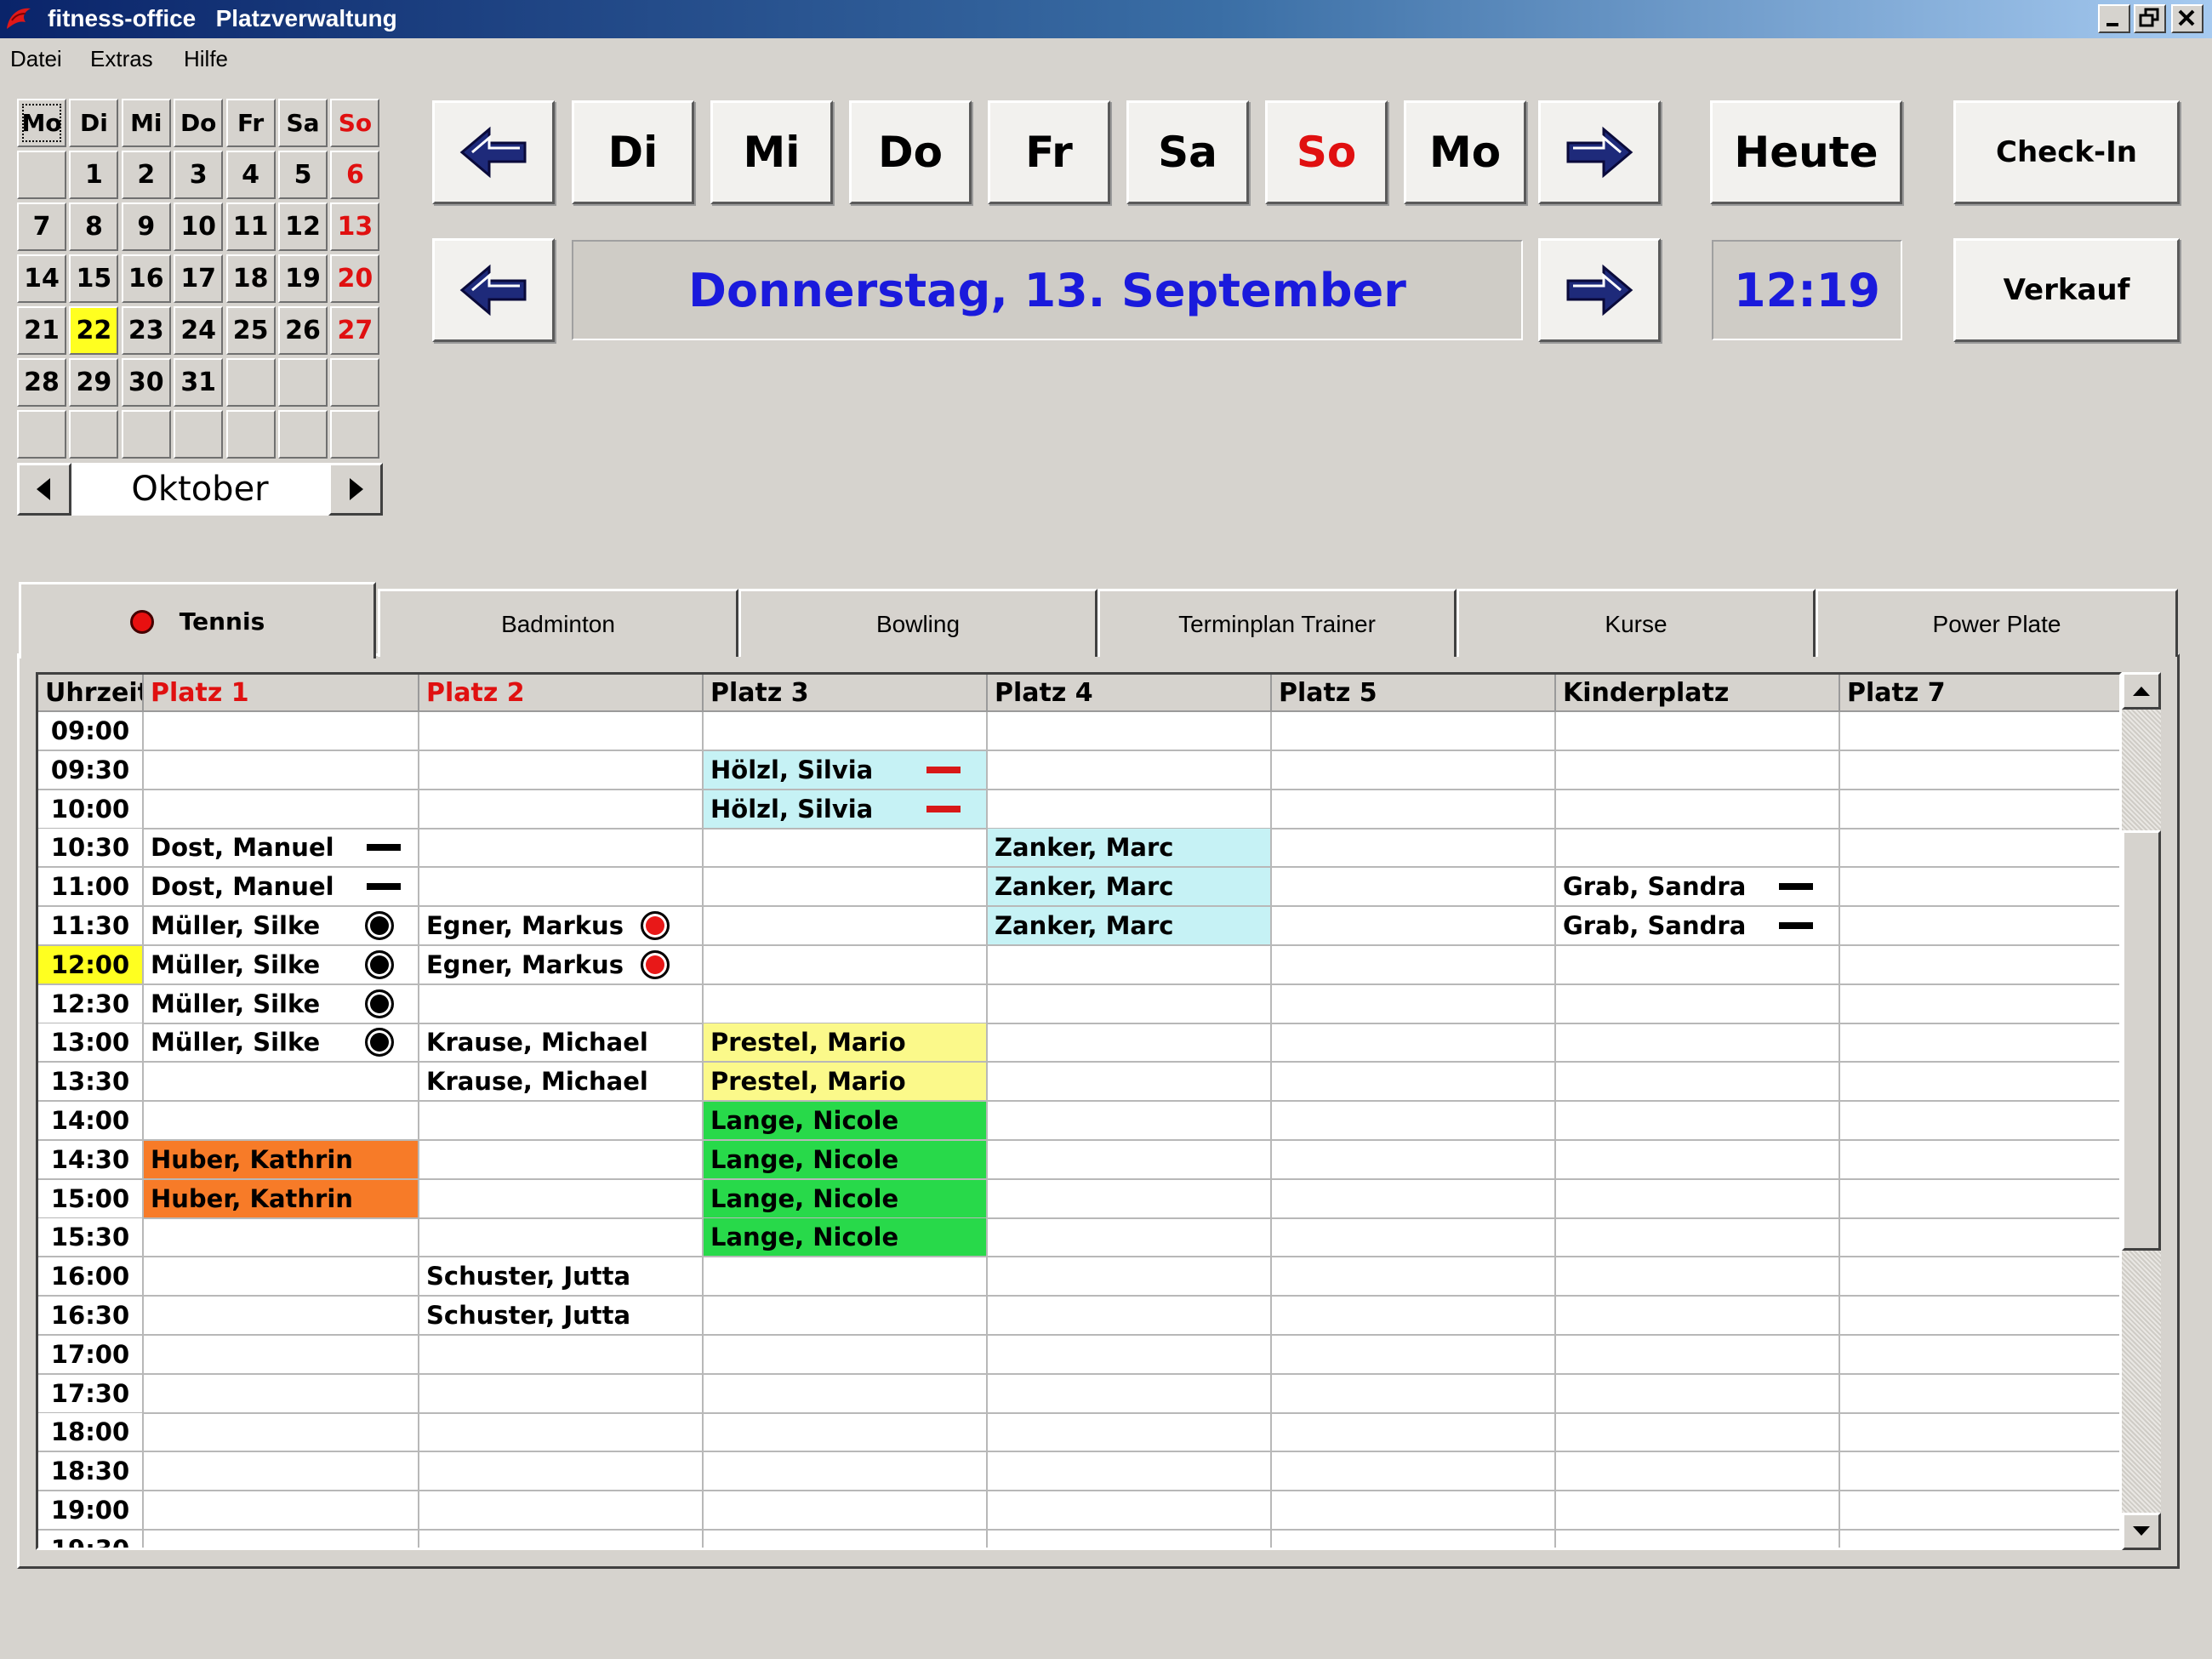 The width and height of the screenshot is (2212, 1659). I want to click on tab-badminton: Badminton, so click(558, 623).